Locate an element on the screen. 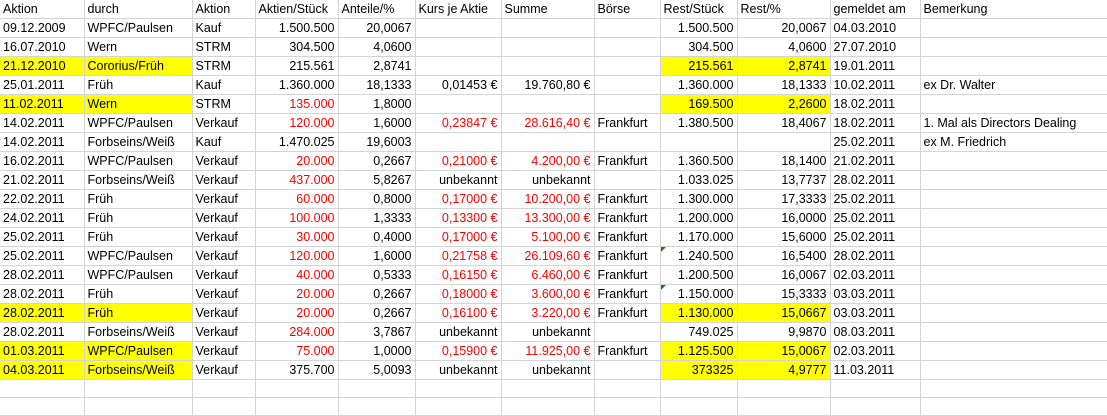  cell-anteile-pct: 1,6000 is located at coordinates (377, 123).